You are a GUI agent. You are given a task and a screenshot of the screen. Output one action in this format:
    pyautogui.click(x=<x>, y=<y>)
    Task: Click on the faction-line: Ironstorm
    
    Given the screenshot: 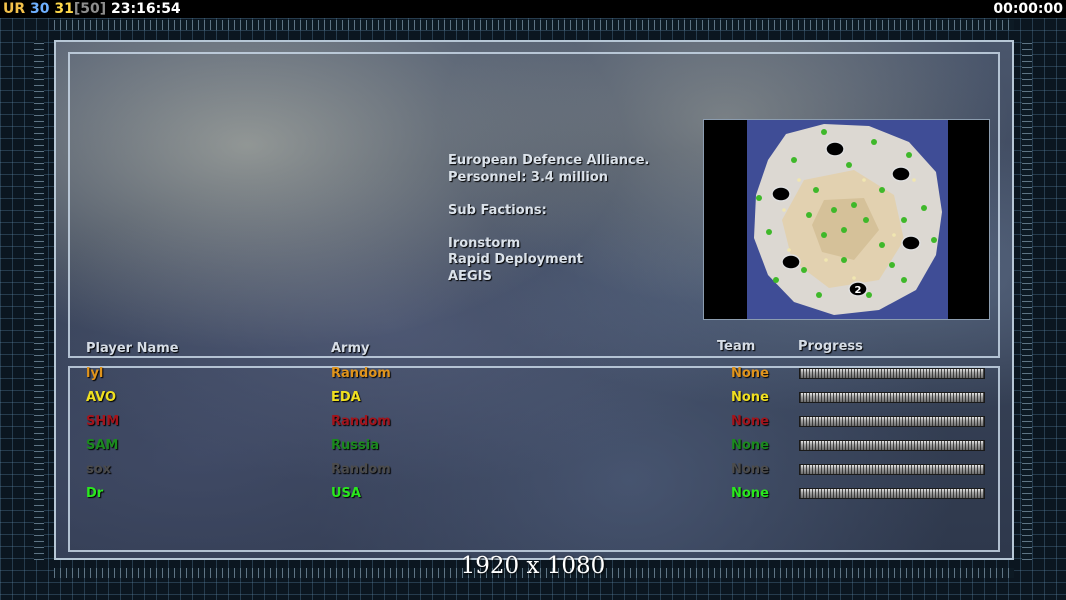 What is the action you would take?
    pyautogui.click(x=484, y=243)
    